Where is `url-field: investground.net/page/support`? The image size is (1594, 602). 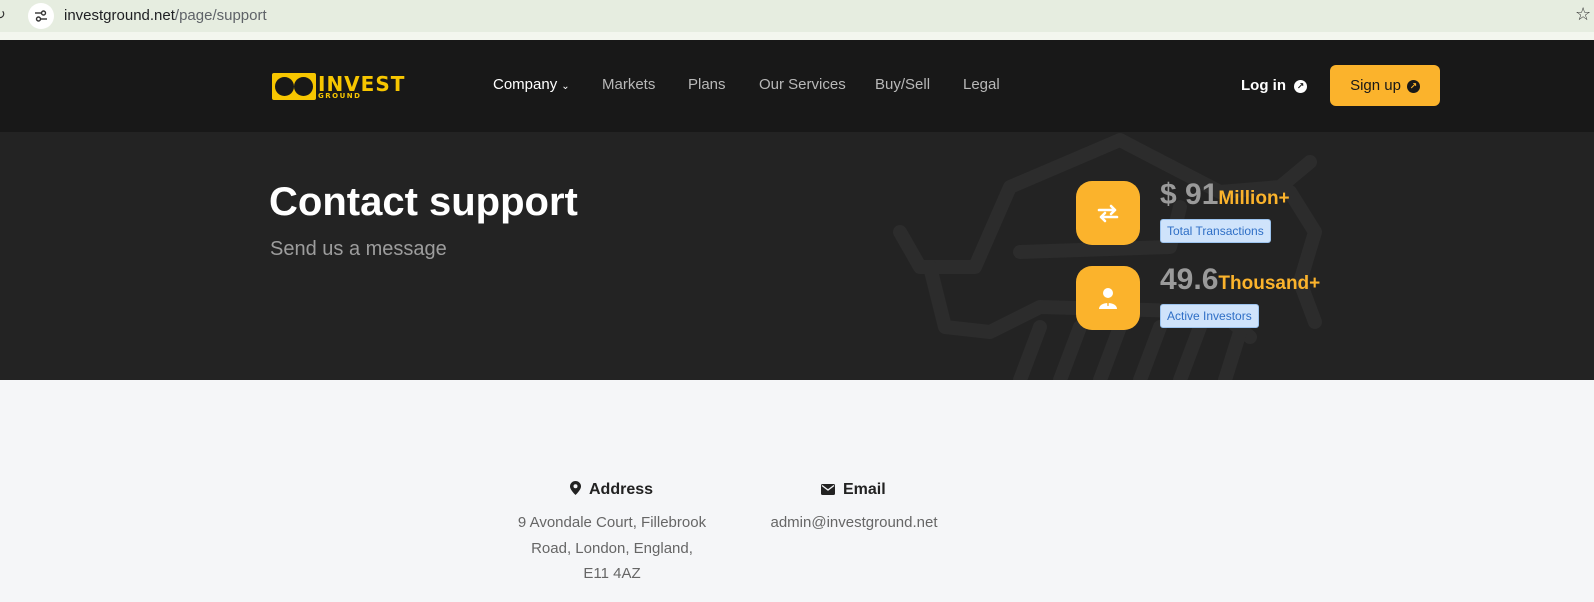
url-field: investground.net/page/support is located at coordinates (165, 15).